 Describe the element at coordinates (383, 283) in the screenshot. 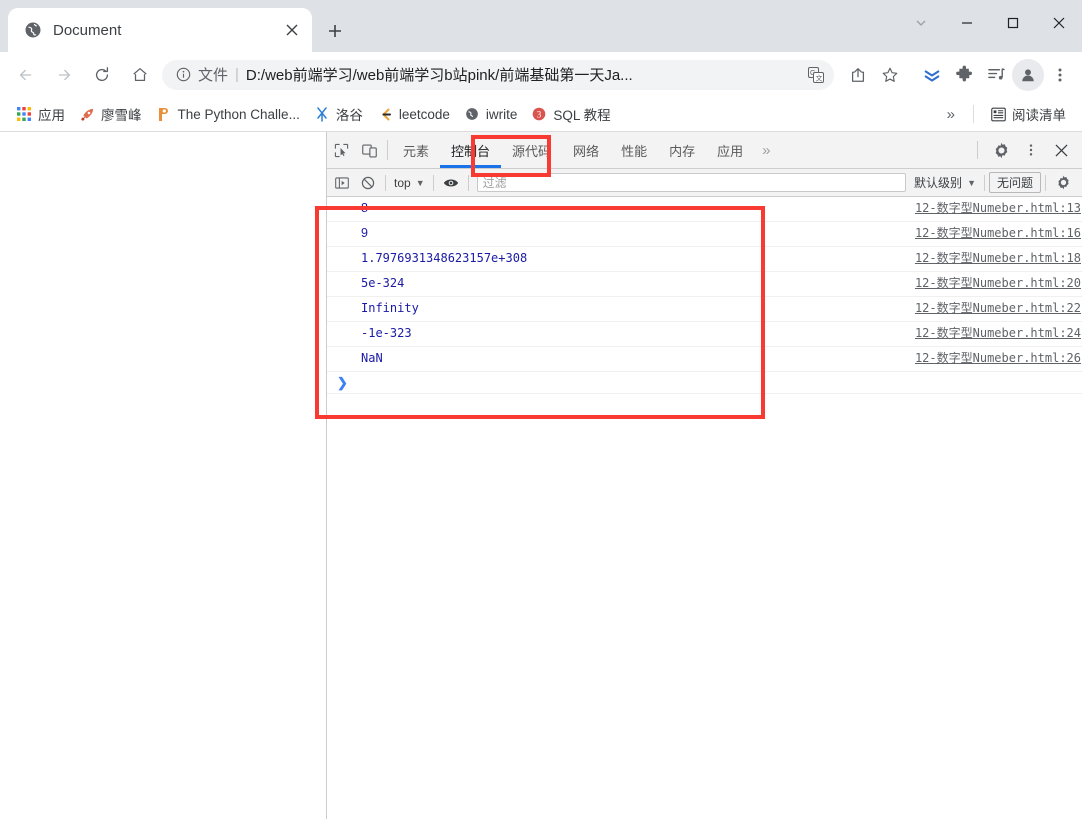

I see `console-message-text: 5e-324` at that location.